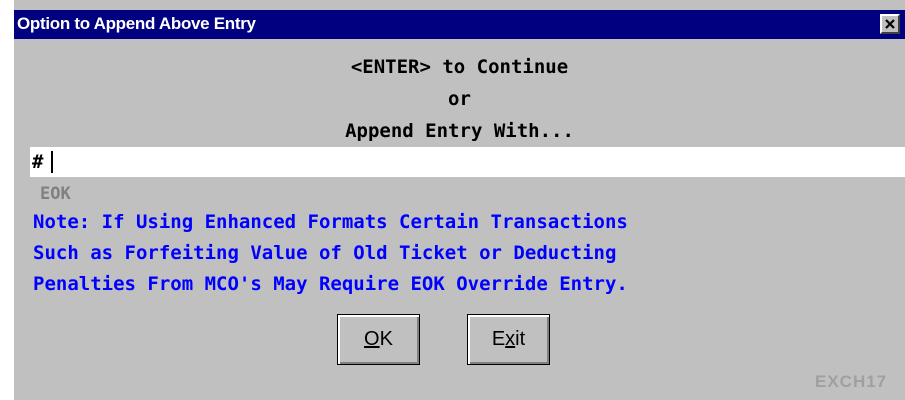 The width and height of the screenshot is (905, 400). What do you see at coordinates (55, 194) in the screenshot?
I see `eok-hint: EOK` at bounding box center [55, 194].